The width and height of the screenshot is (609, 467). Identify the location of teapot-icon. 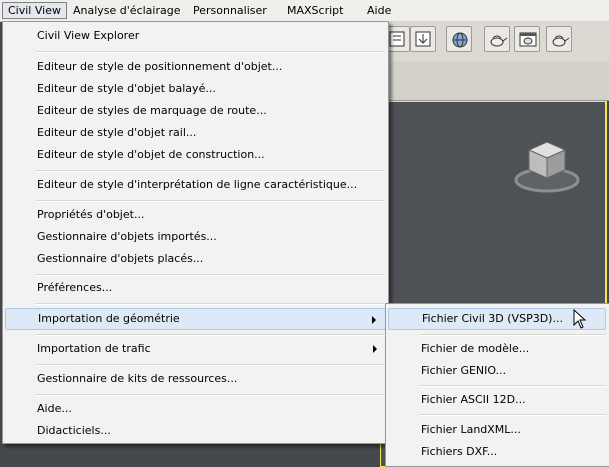
(499, 41).